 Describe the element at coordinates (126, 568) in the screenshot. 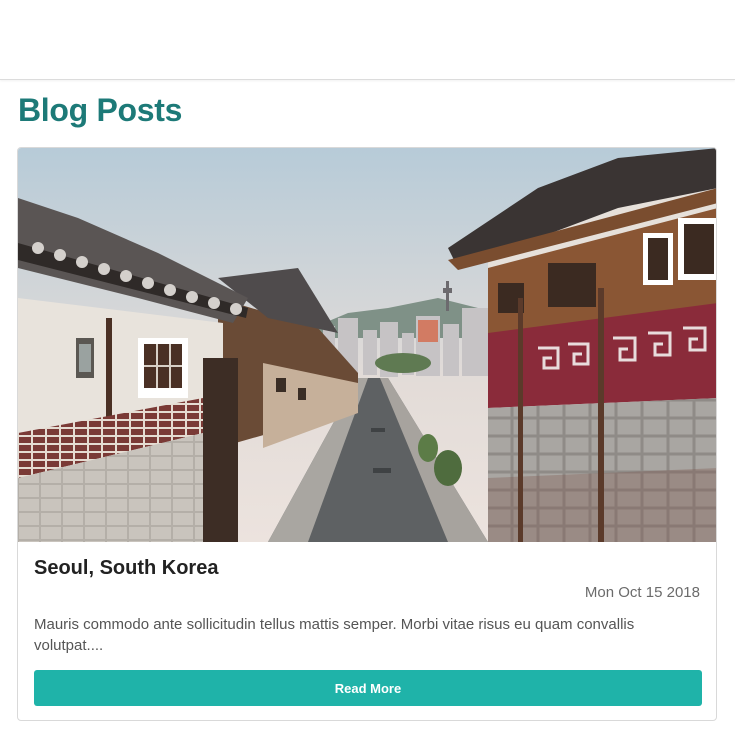

I see `post-title: Seoul, South Korea` at that location.